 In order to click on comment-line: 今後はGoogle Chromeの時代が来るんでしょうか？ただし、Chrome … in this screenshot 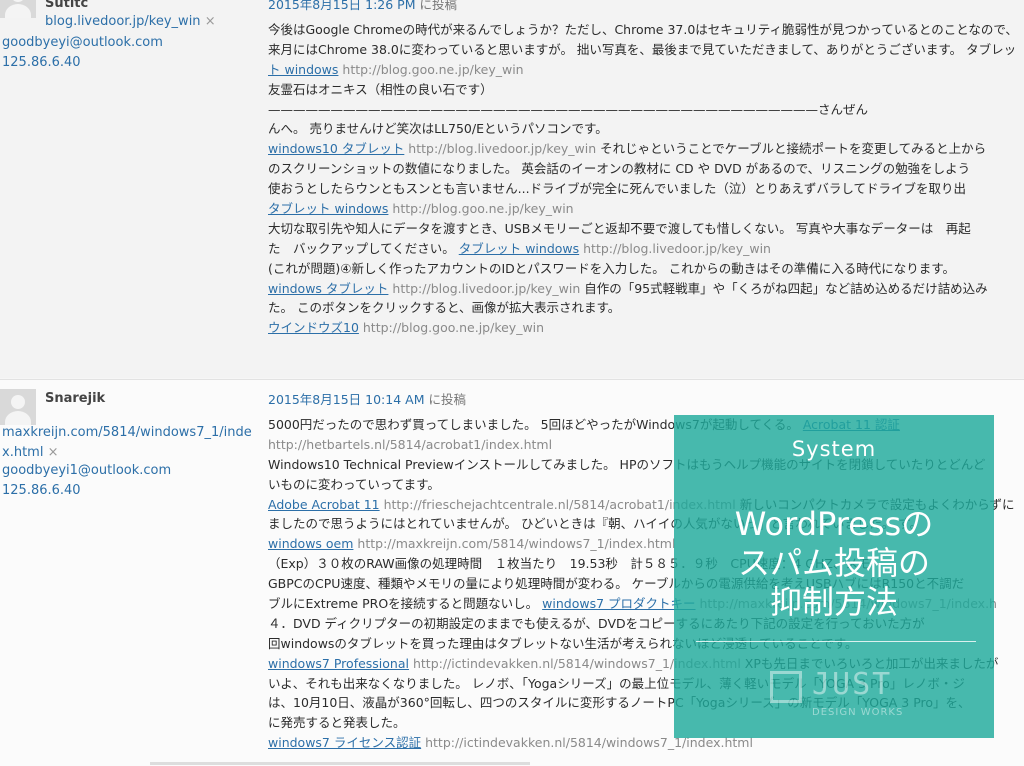, I will do `click(646, 30)`.